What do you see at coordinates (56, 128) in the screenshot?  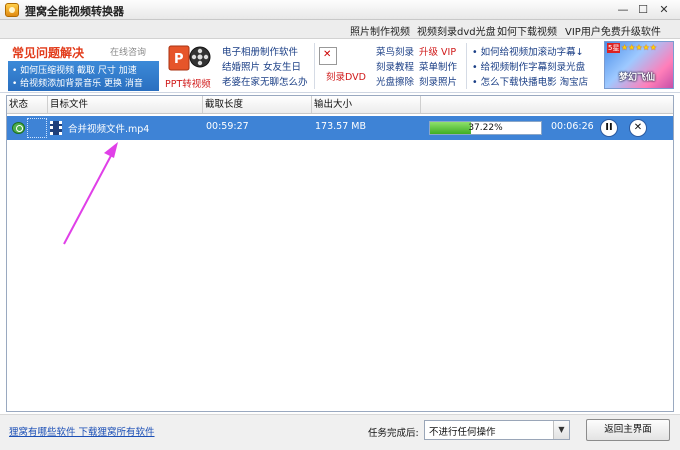 I see `video-file-icon` at bounding box center [56, 128].